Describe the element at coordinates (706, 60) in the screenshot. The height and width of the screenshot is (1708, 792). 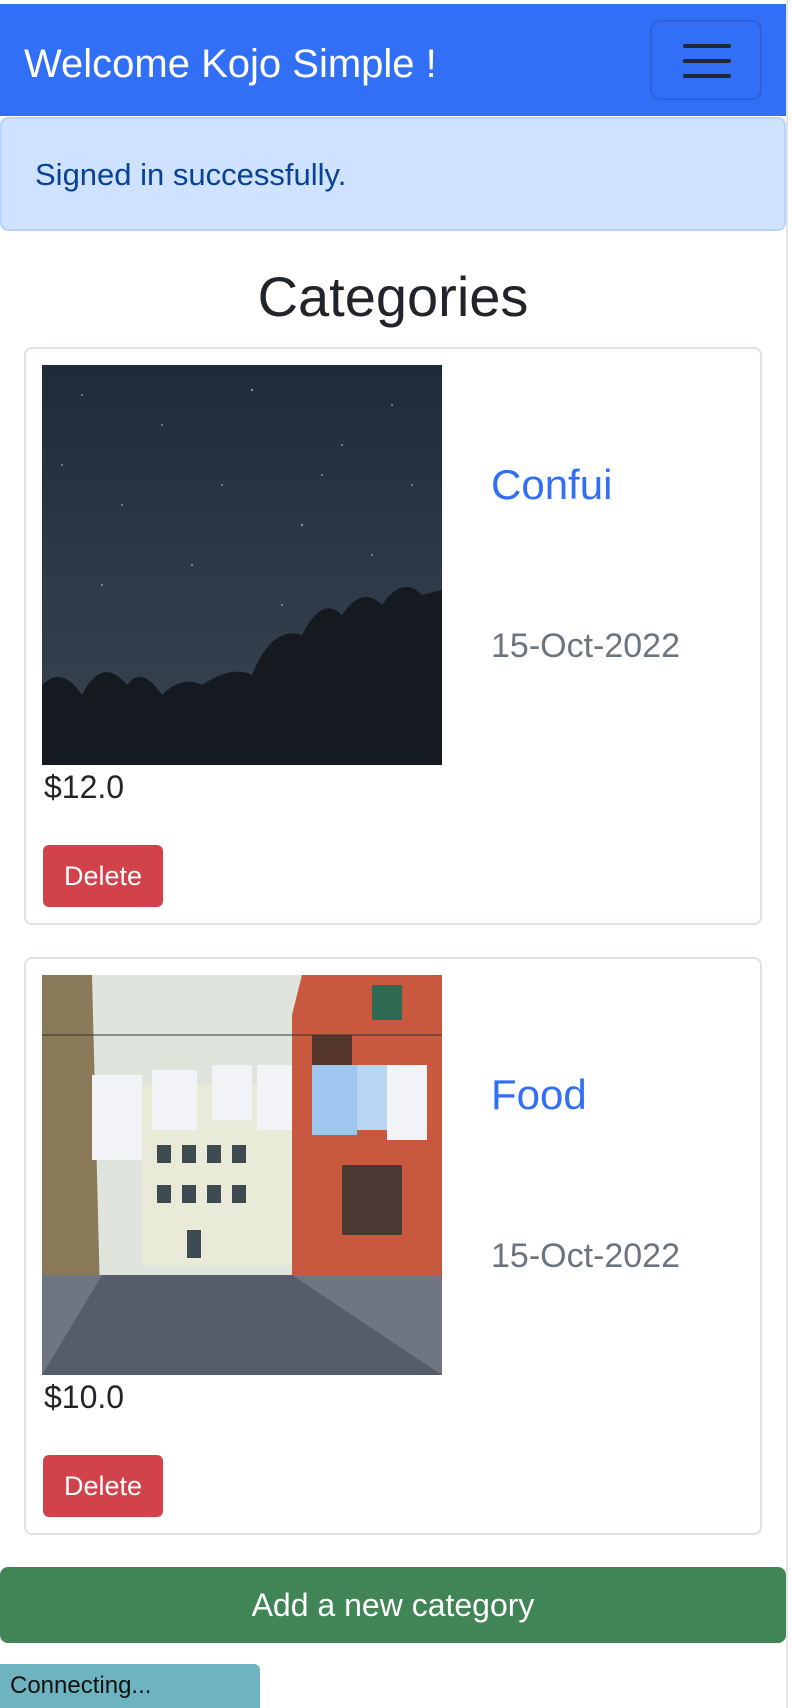
I see `navbar-toggle-button` at that location.